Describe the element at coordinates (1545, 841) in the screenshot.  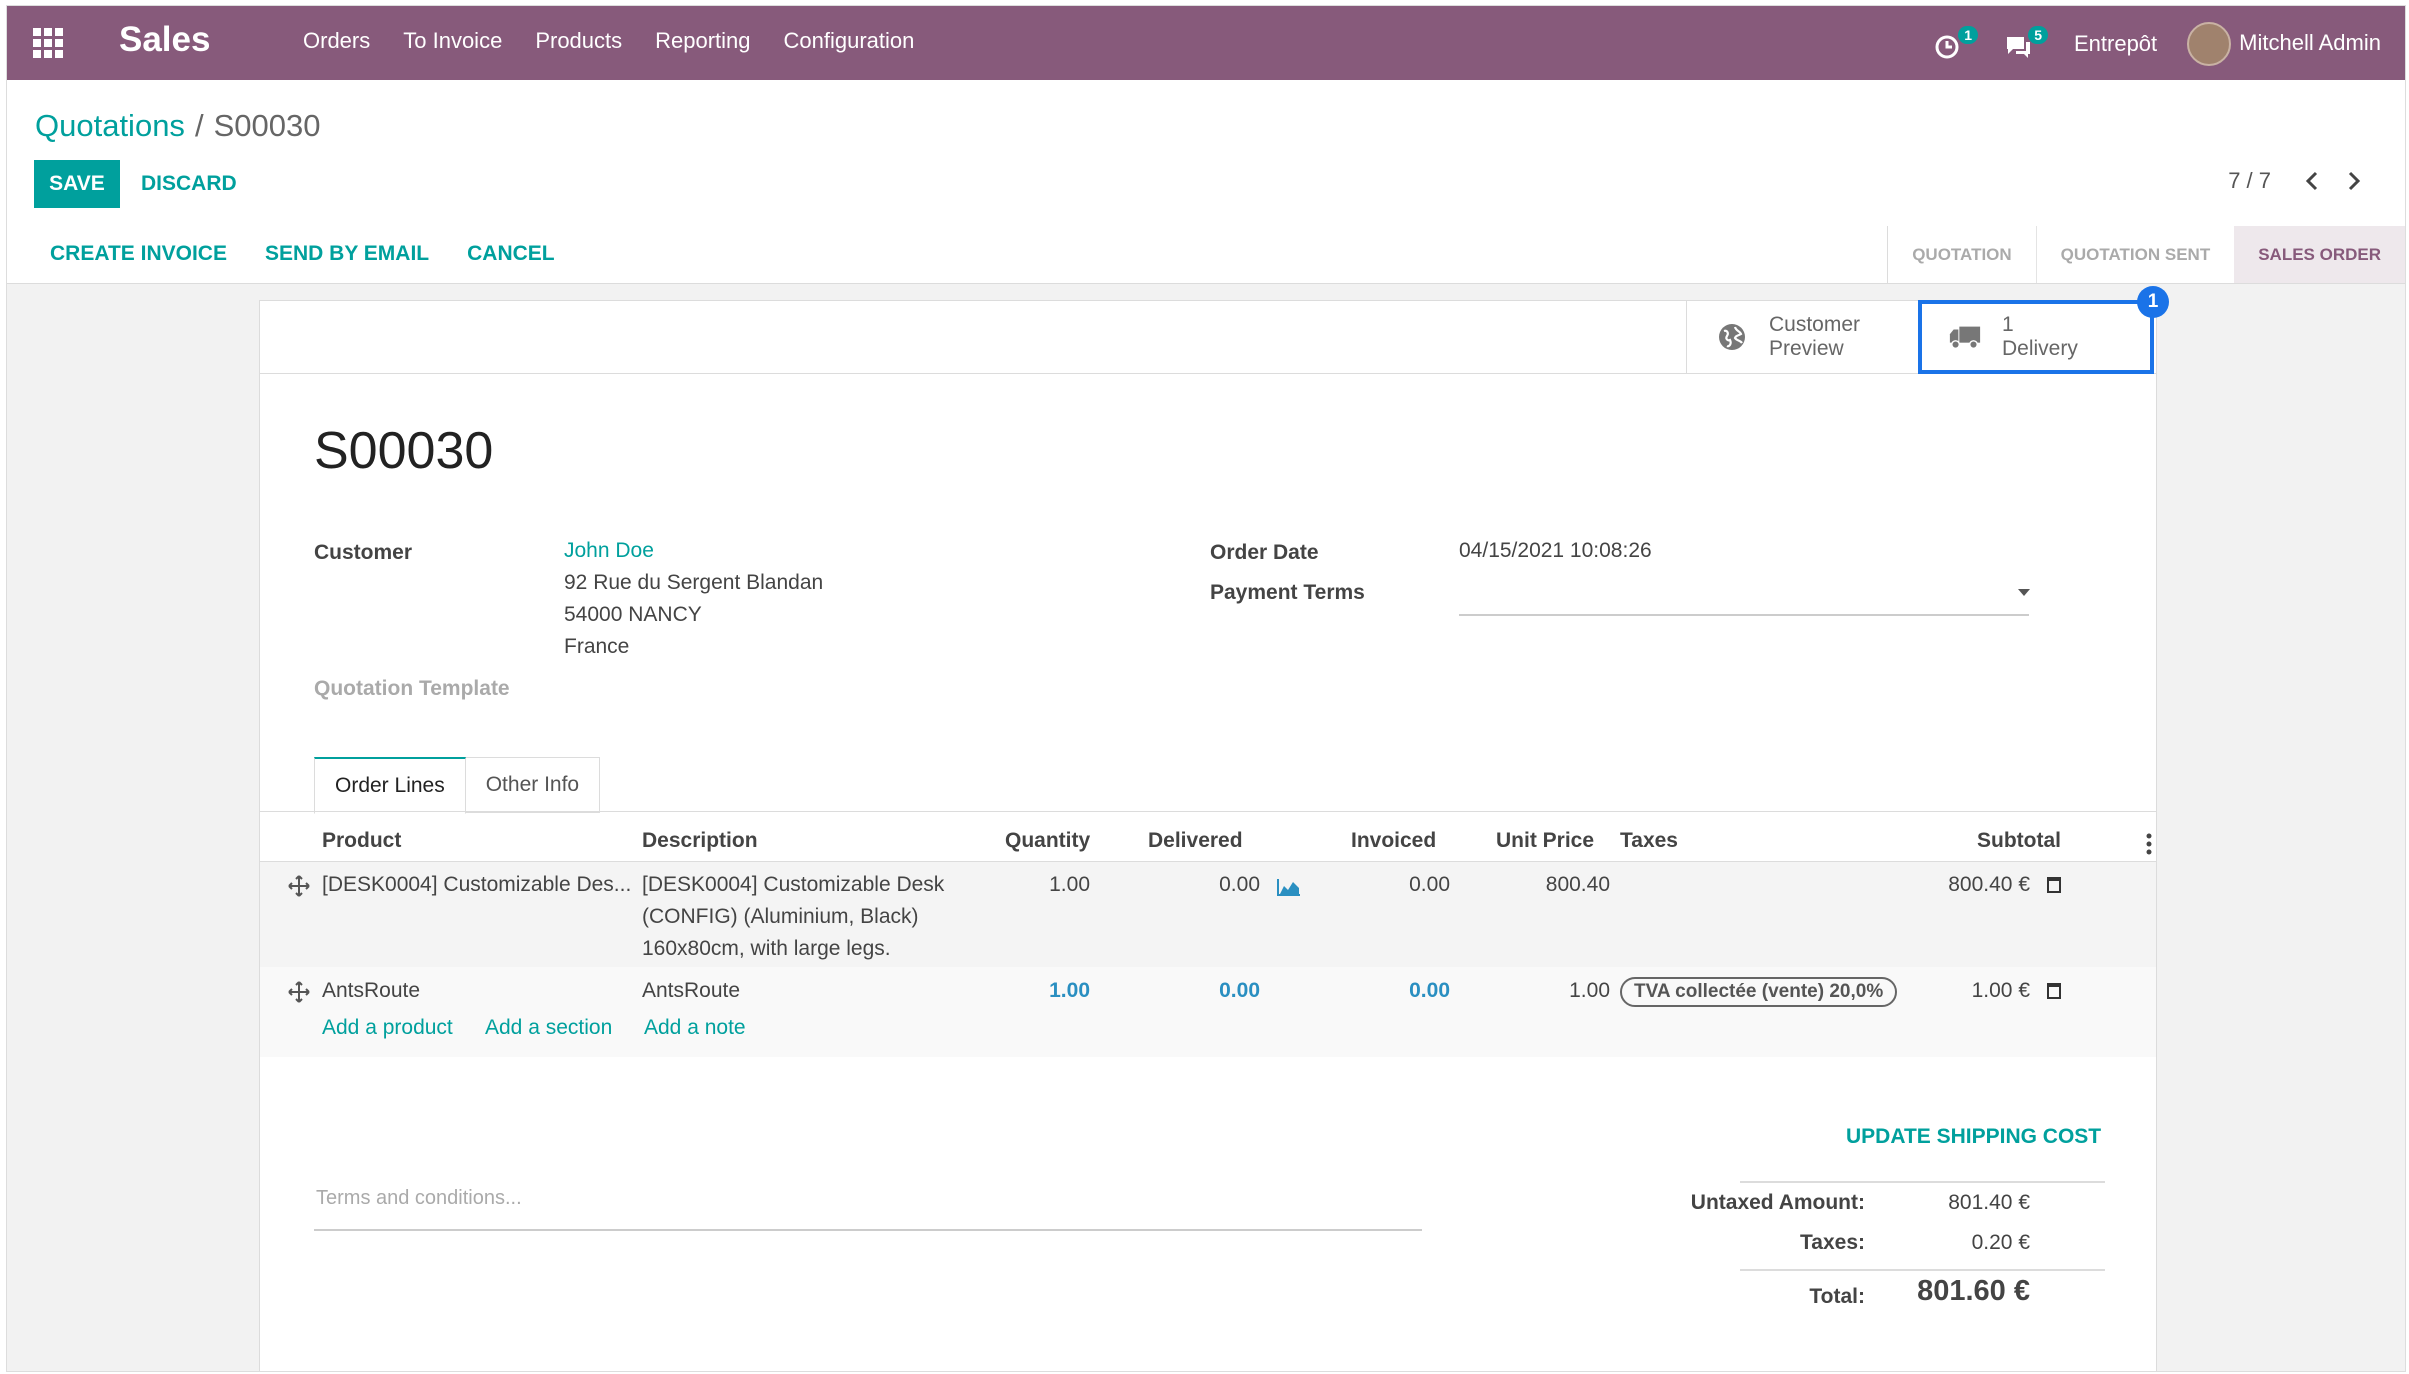
I see `col-unit-price: Unit Price` at that location.